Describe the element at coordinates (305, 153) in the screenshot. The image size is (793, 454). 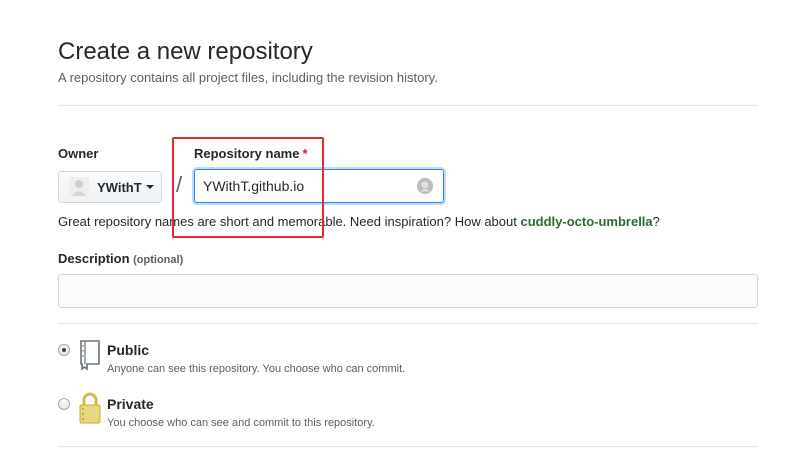
I see `required-mark: *` at that location.